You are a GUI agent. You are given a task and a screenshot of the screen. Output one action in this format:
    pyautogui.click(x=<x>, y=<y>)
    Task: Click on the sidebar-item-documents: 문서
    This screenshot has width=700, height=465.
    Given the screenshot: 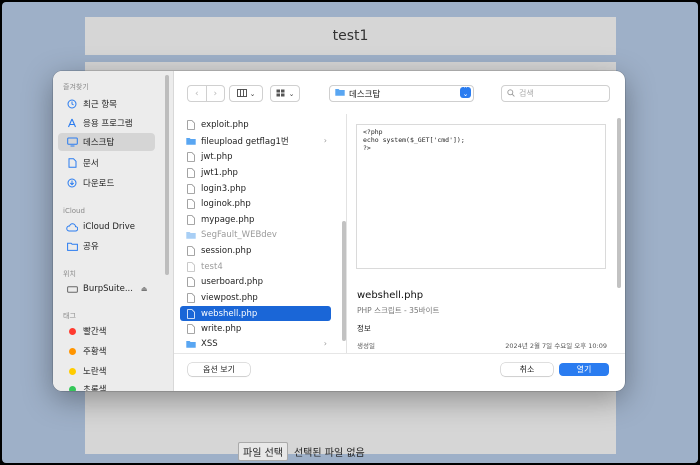 What is the action you would take?
    pyautogui.click(x=106, y=163)
    